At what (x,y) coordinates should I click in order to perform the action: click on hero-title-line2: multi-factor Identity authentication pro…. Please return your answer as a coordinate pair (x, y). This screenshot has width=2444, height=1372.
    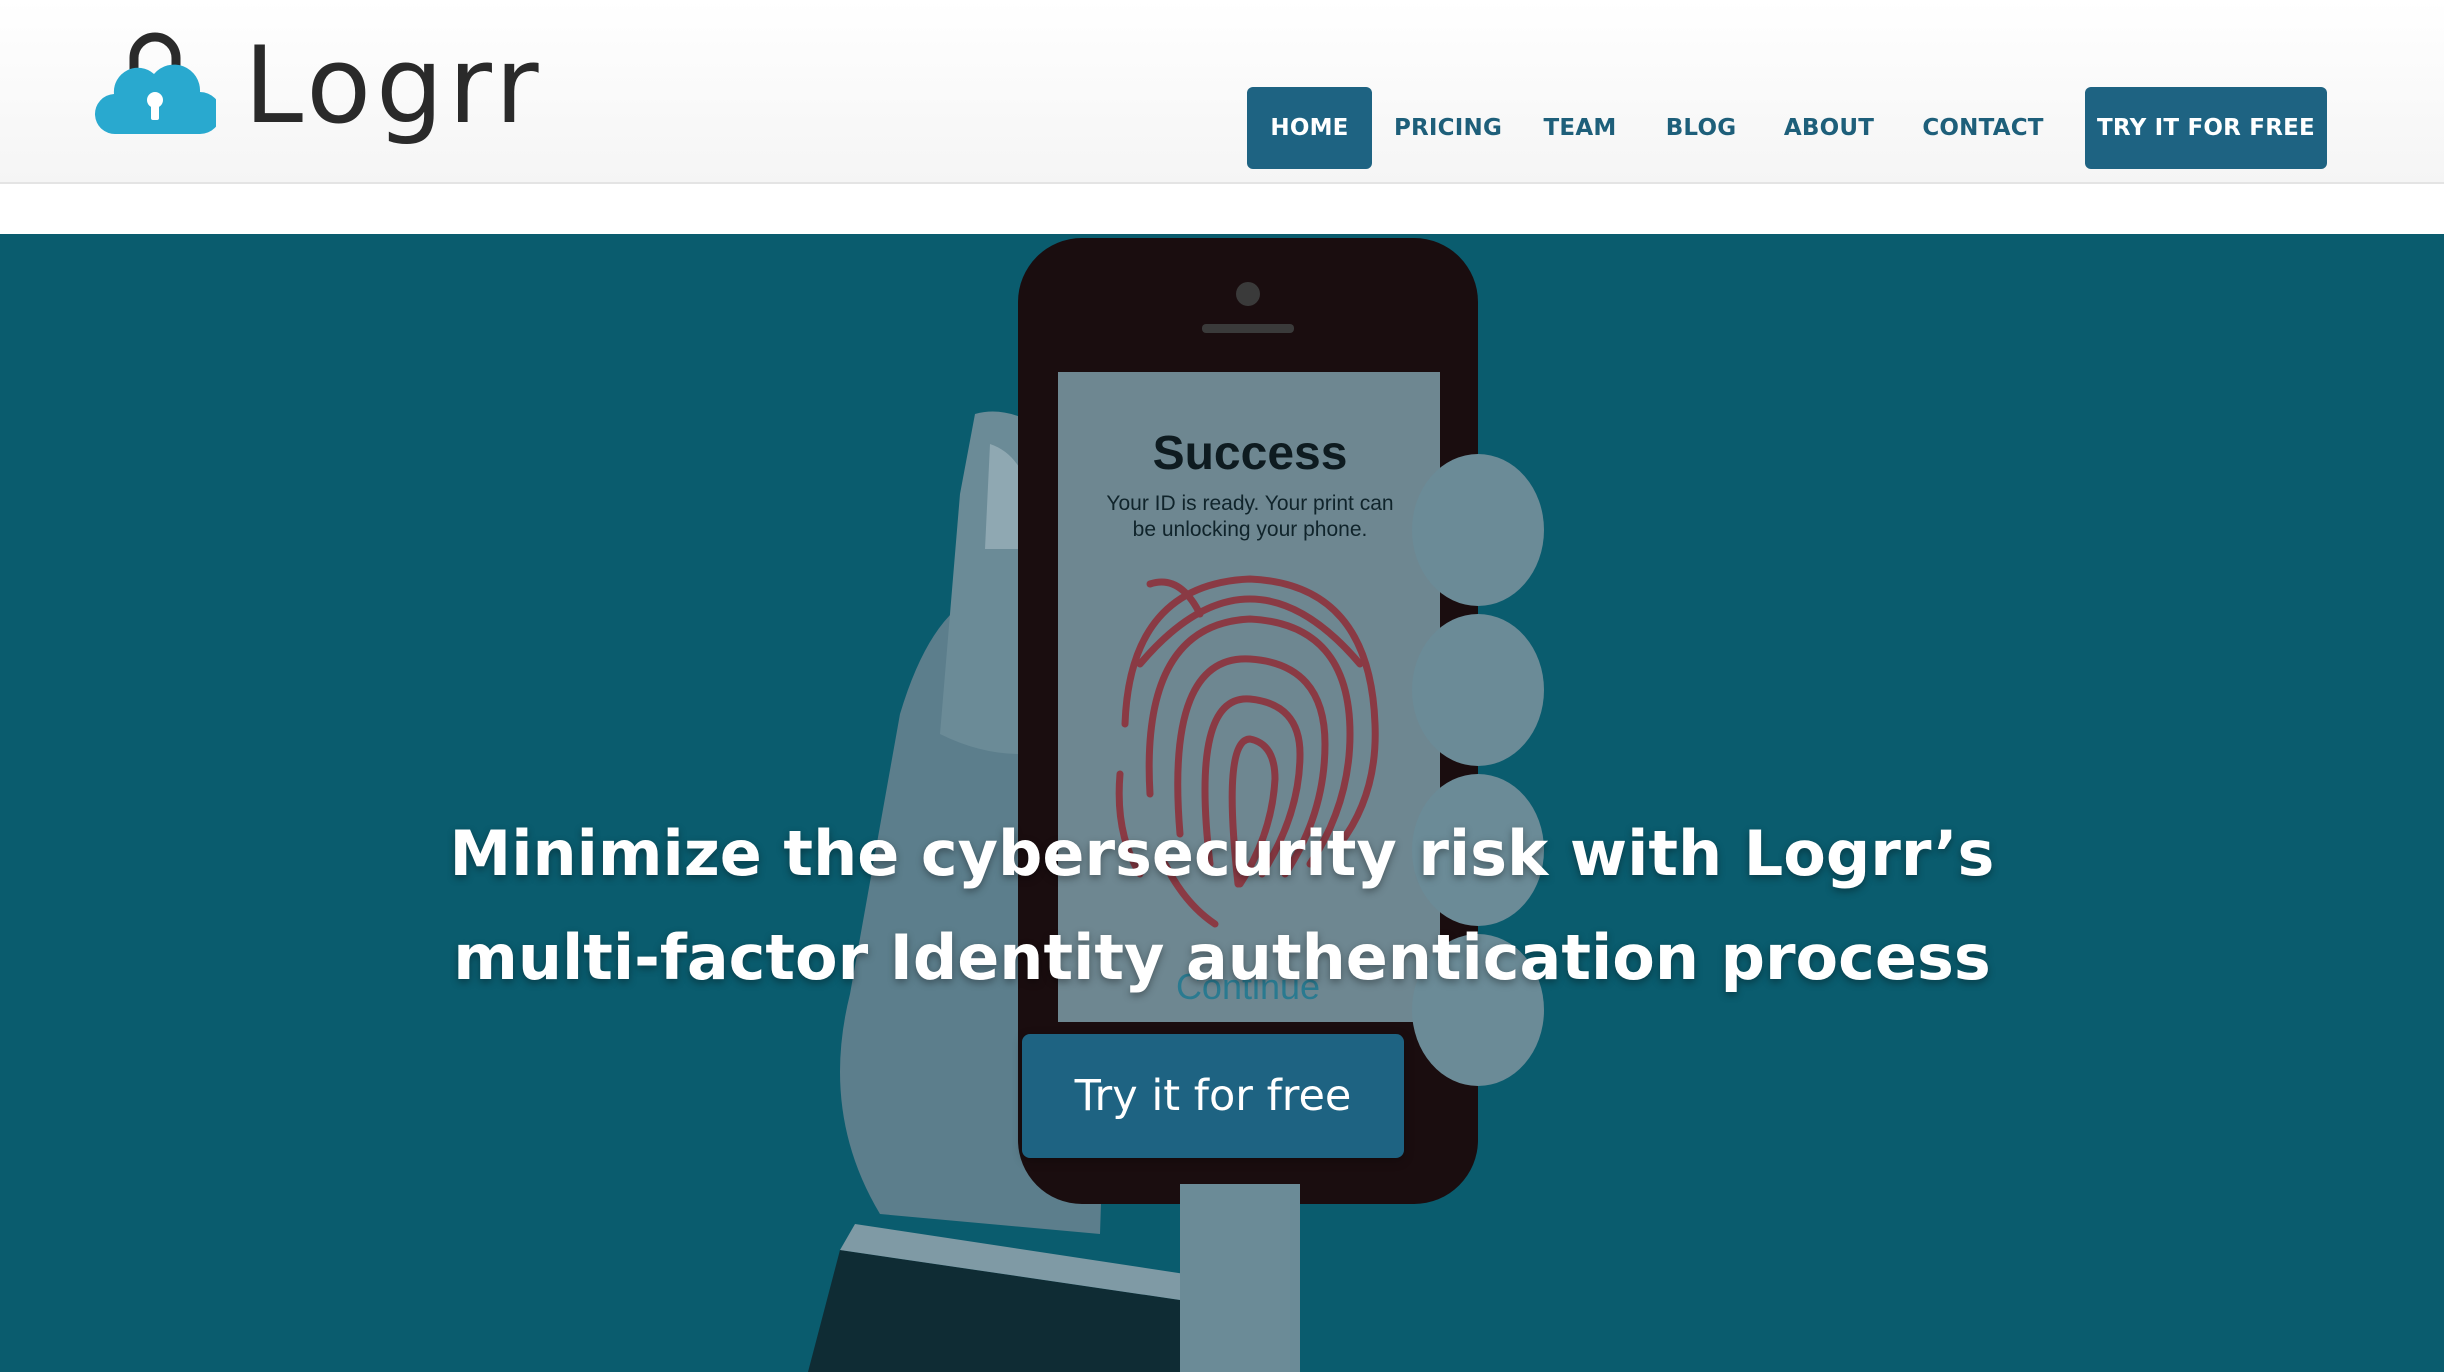
    Looking at the image, I should click on (1222, 957).